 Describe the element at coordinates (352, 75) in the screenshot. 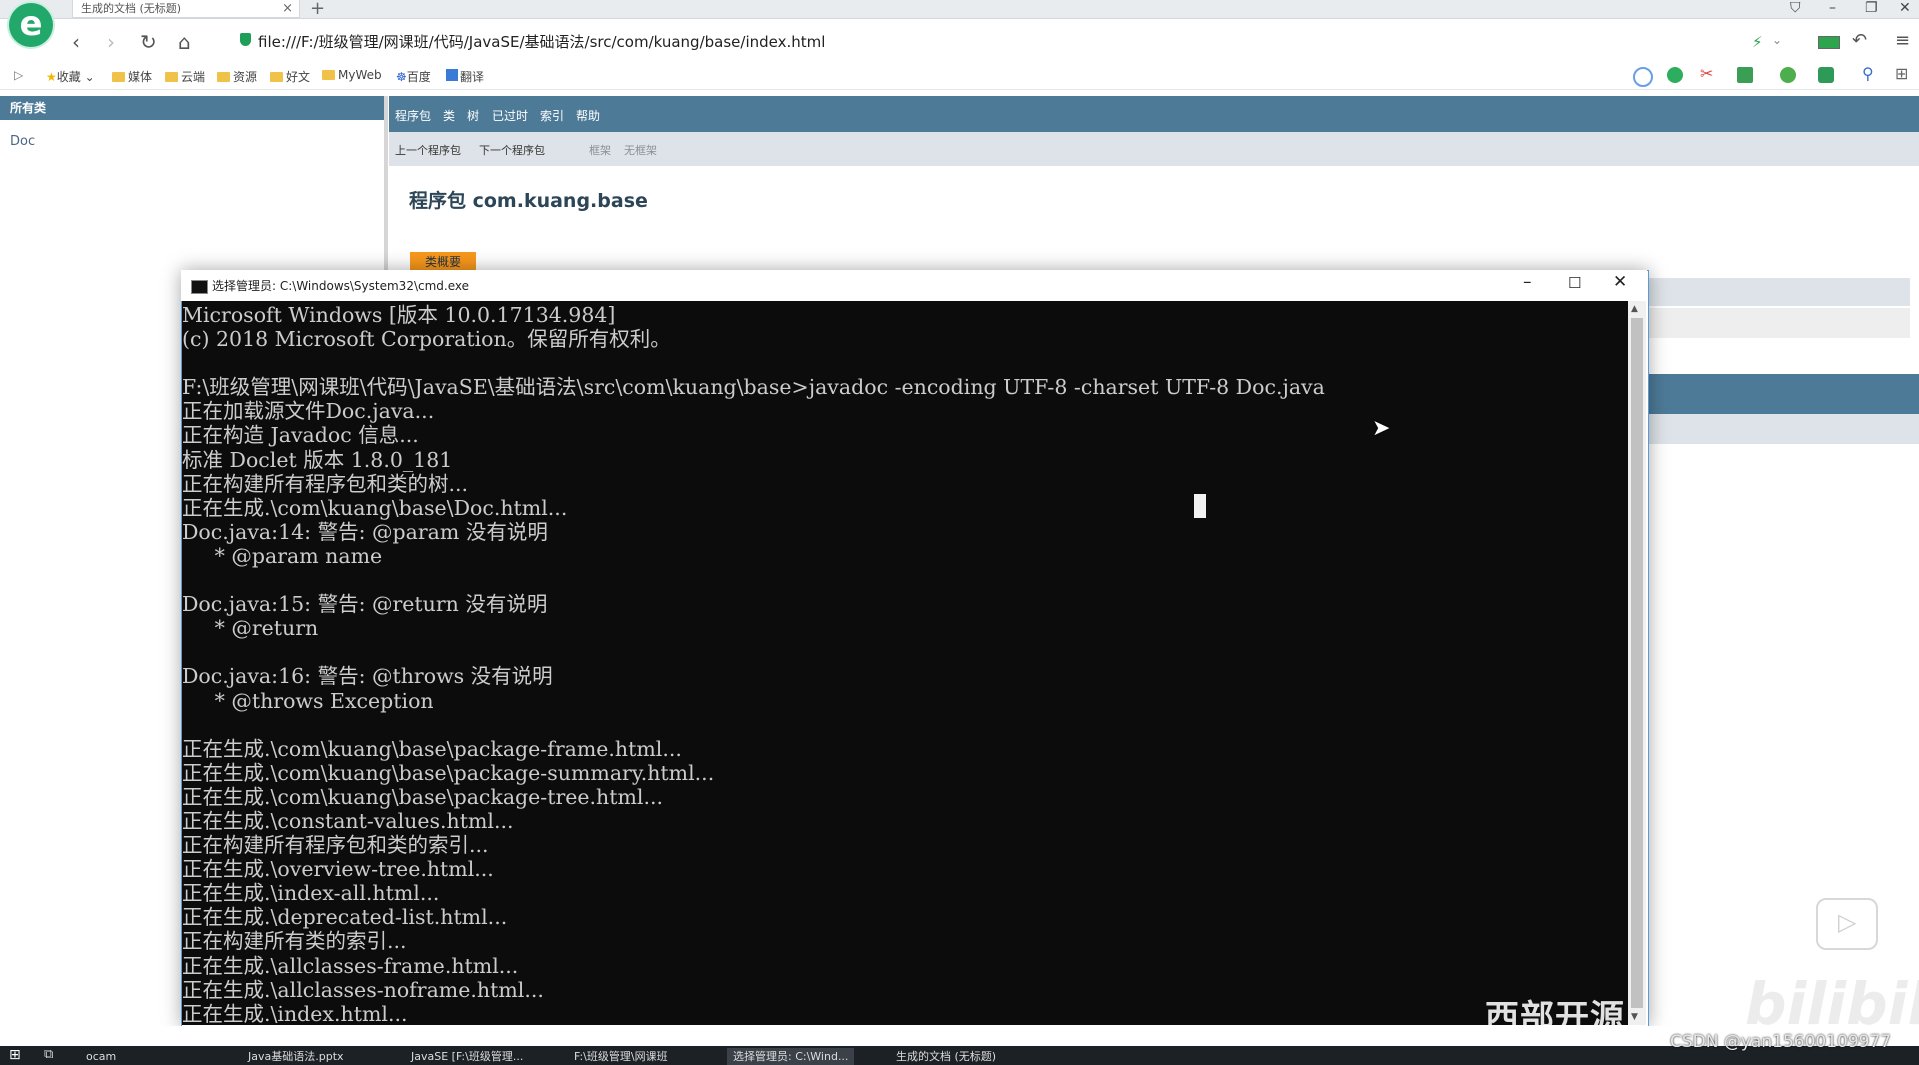

I see `bookmark-myweb: MyWeb` at that location.